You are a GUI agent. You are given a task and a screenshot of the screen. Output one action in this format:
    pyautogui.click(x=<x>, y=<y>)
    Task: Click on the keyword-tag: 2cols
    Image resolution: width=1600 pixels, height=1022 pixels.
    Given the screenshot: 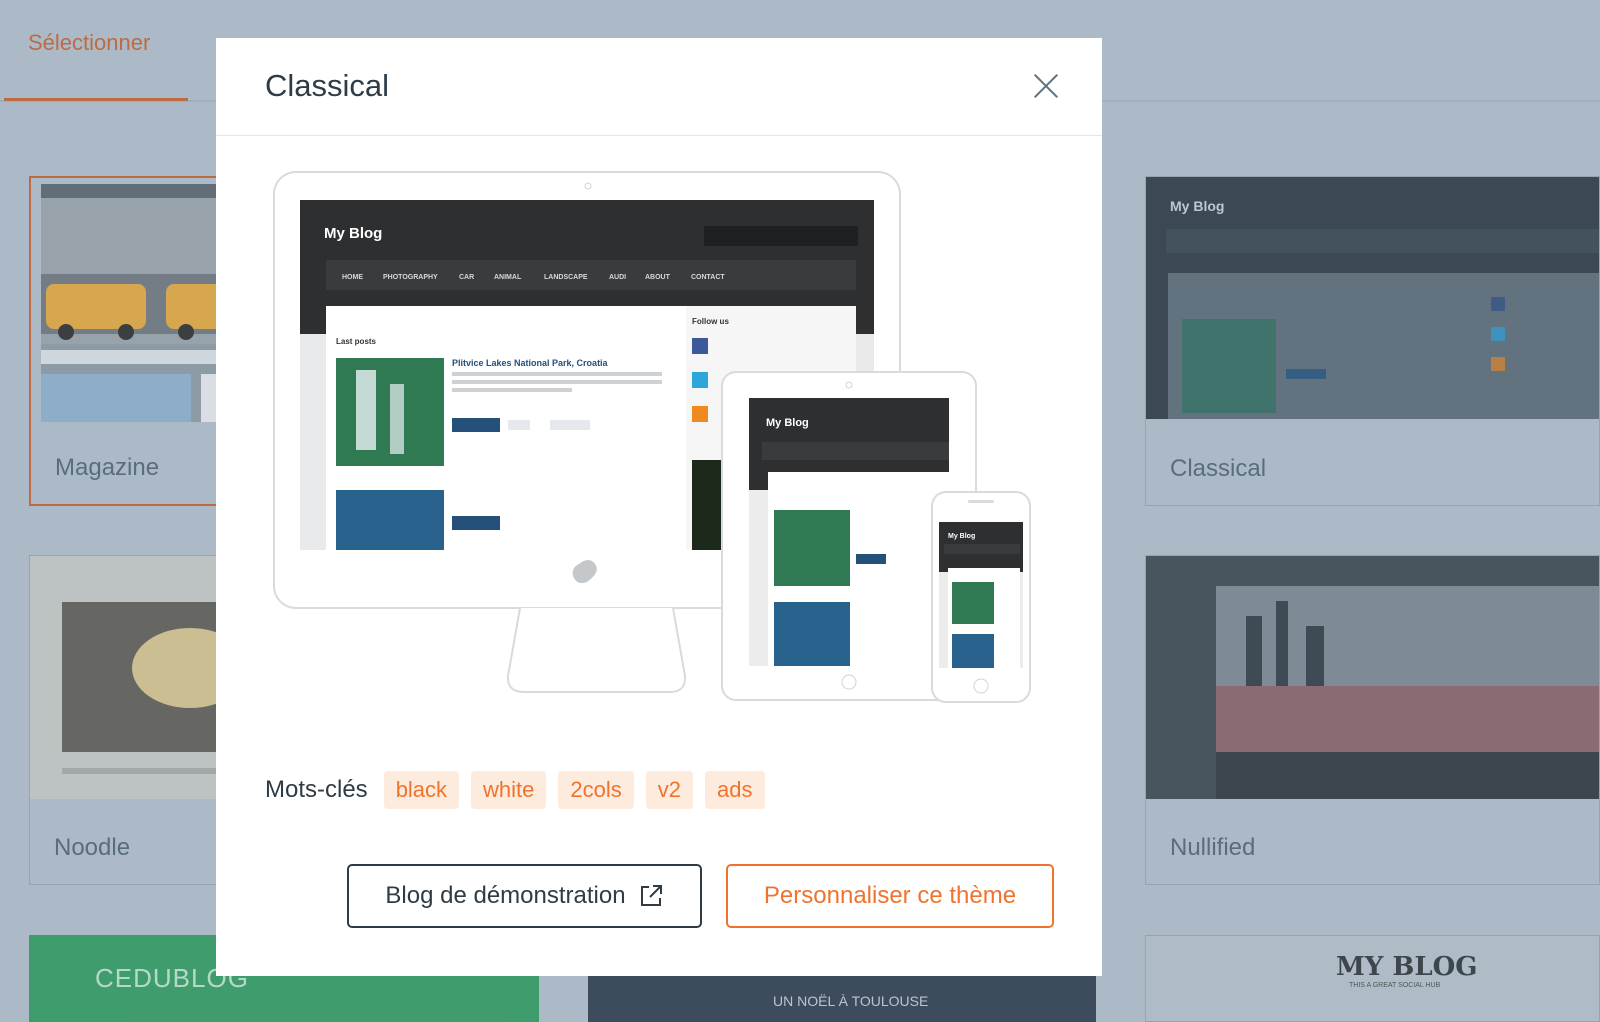 What is the action you would take?
    pyautogui.click(x=596, y=790)
    